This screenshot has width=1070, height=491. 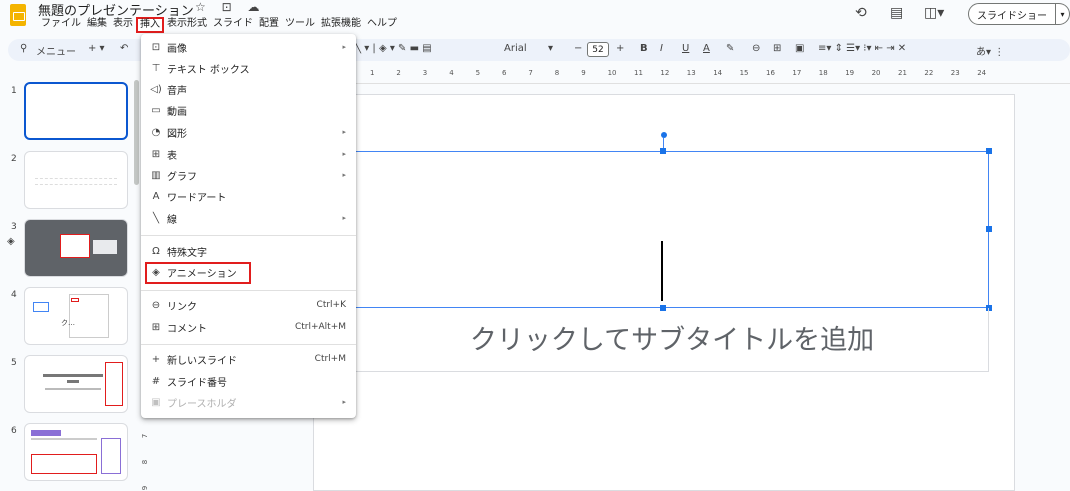 What do you see at coordinates (799, 48) in the screenshot?
I see `image-icon: ▣` at bounding box center [799, 48].